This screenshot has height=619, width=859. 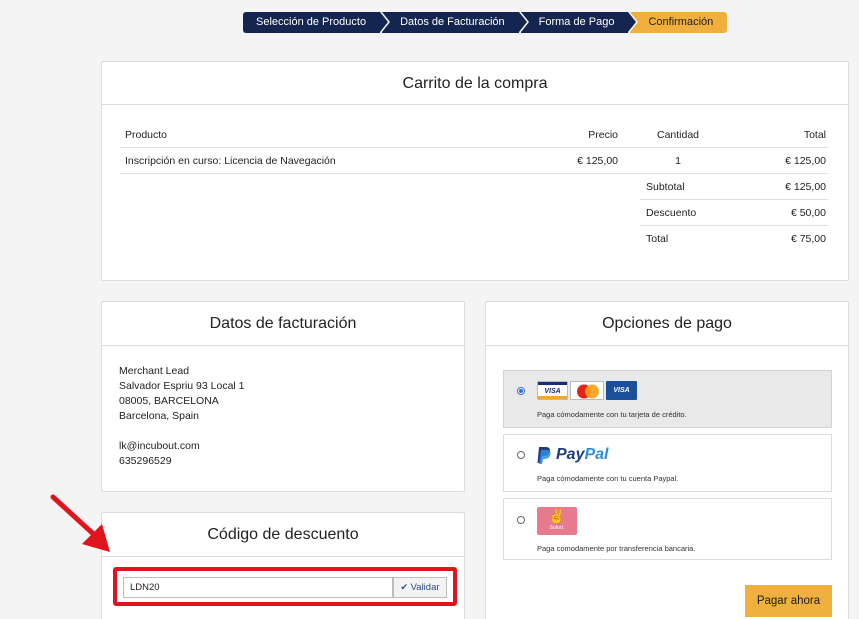 I want to click on check-icon: ✔, so click(x=404, y=587).